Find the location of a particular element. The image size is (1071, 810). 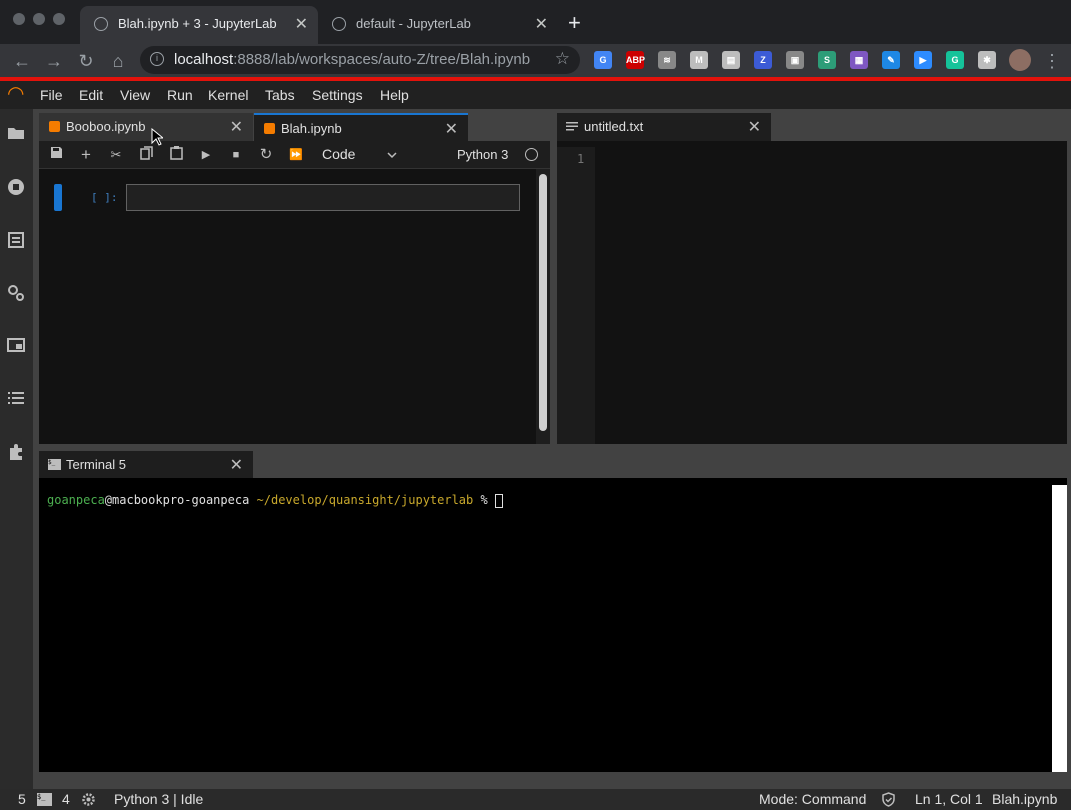

home-icon: ⌂ is located at coordinates (118, 61).